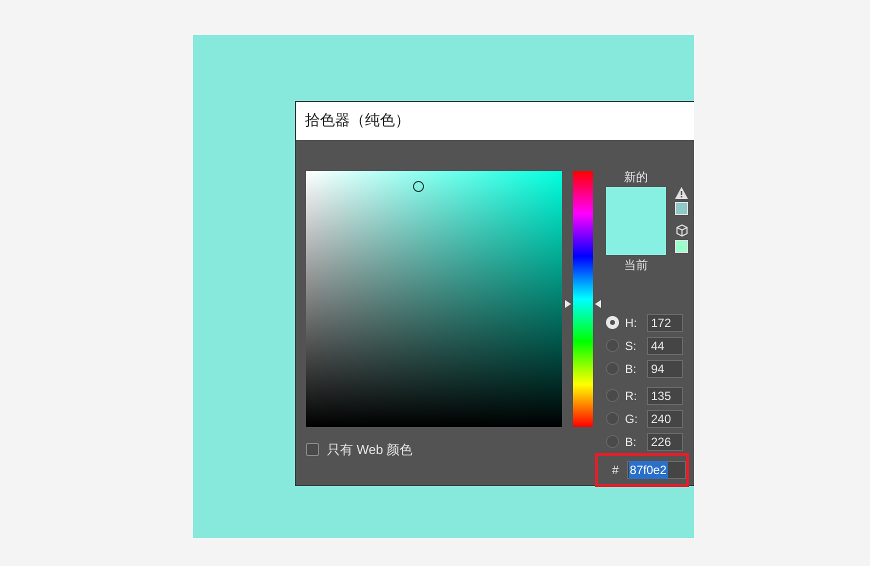  I want to click on current-color-swatch, so click(636, 238).